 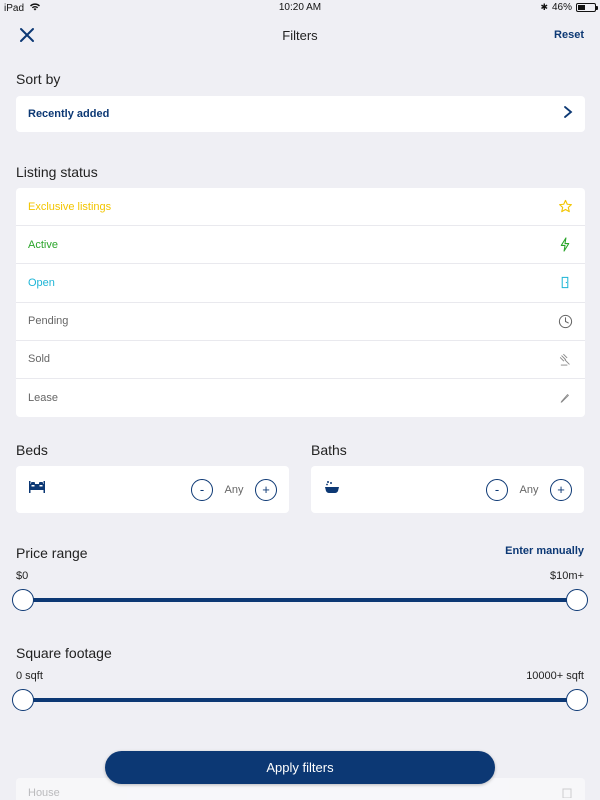 What do you see at coordinates (23, 700) in the screenshot?
I see `sqft-min-thumb` at bounding box center [23, 700].